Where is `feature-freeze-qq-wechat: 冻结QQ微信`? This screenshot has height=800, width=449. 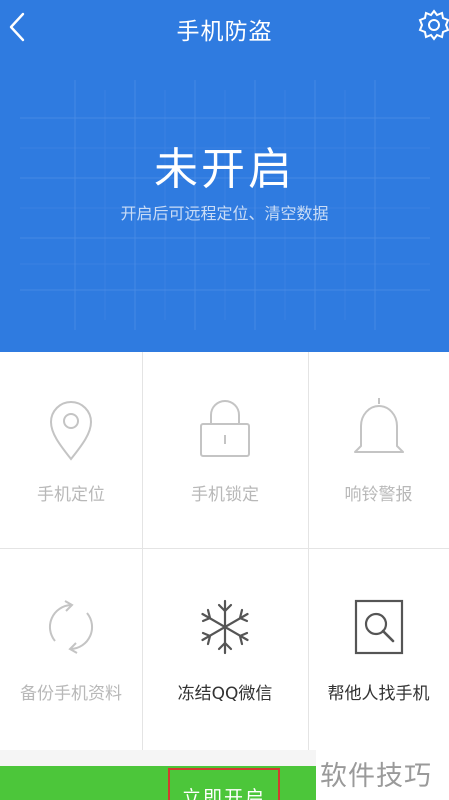
feature-freeze-qq-wechat: 冻结QQ微信 is located at coordinates (225, 649).